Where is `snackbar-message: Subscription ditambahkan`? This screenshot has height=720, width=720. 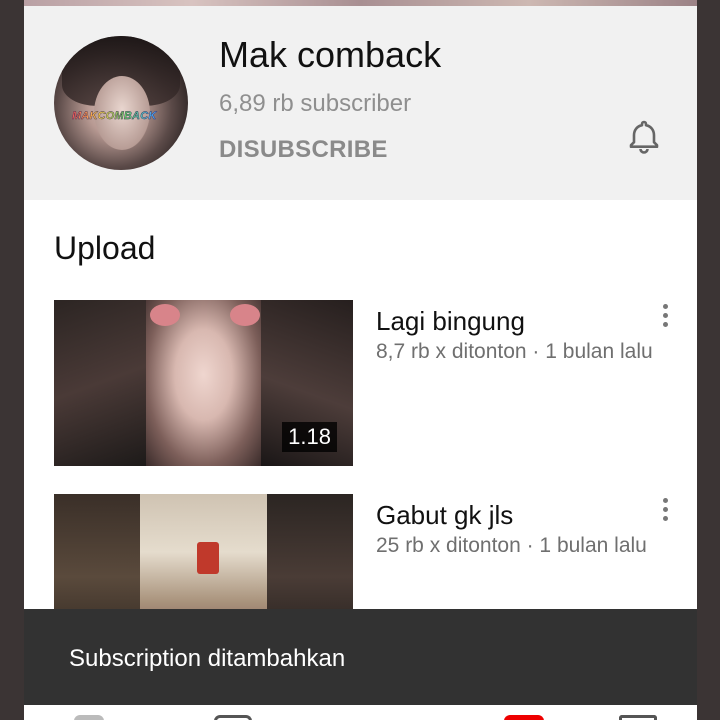 snackbar-message: Subscription ditambahkan is located at coordinates (207, 658).